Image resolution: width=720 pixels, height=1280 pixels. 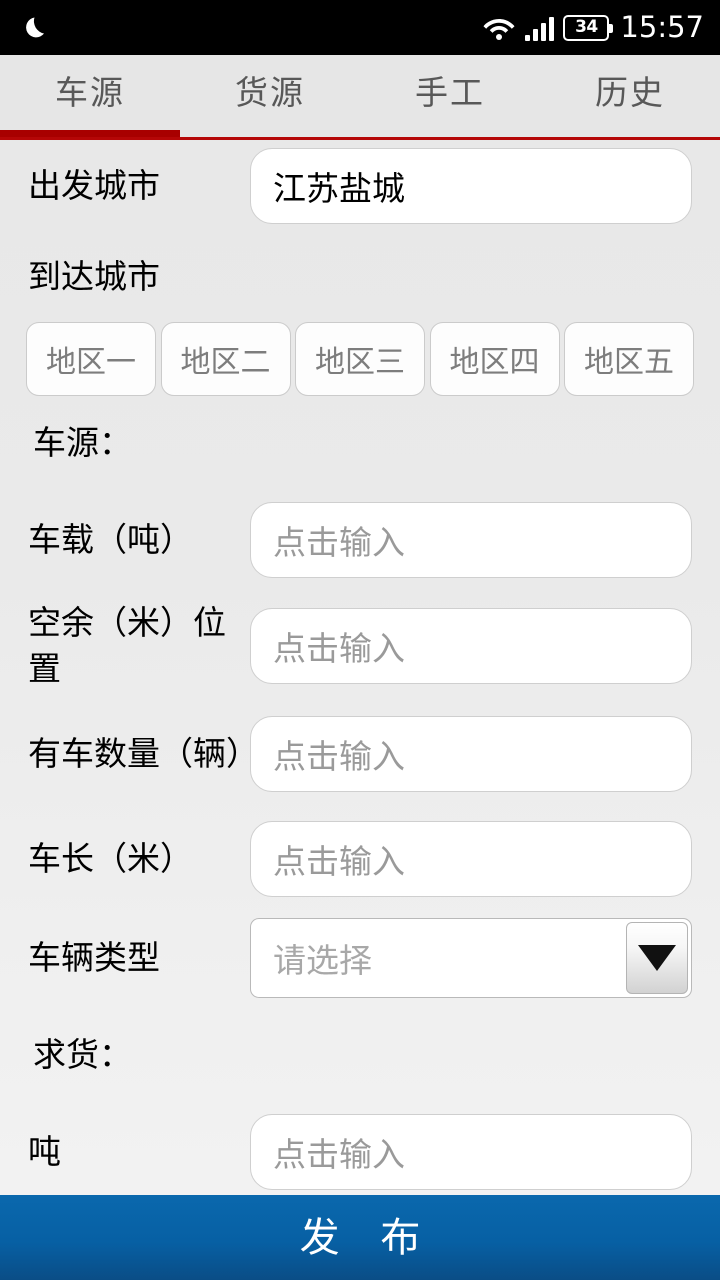 I want to click on row-vehicle-count: 有车数量（辆） 点击输入, so click(x=360, y=754).